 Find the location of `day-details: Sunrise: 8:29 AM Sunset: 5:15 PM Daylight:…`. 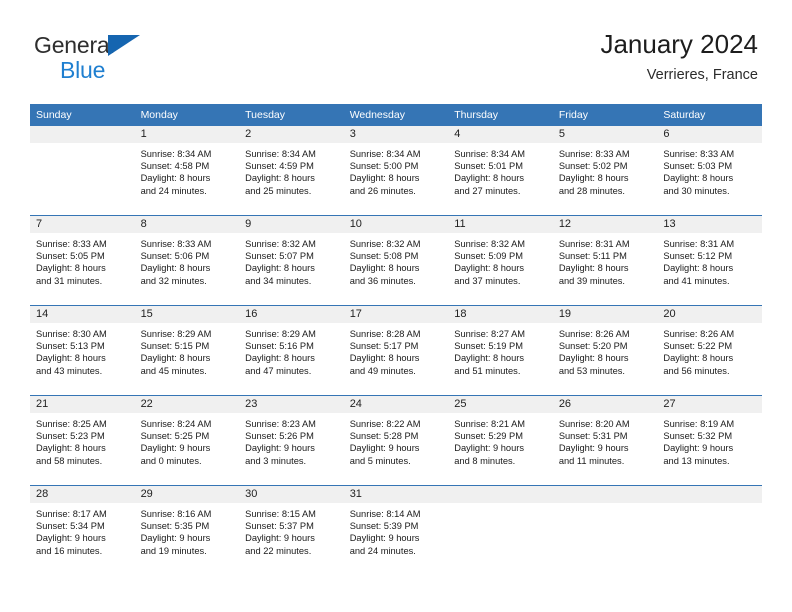

day-details: Sunrise: 8:29 AM Sunset: 5:15 PM Daylight:… is located at coordinates (187, 350).